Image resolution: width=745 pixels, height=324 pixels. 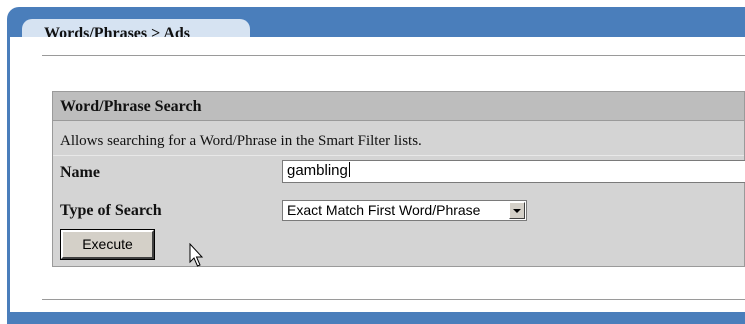 What do you see at coordinates (398, 155) in the screenshot?
I see `description-separator` at bounding box center [398, 155].